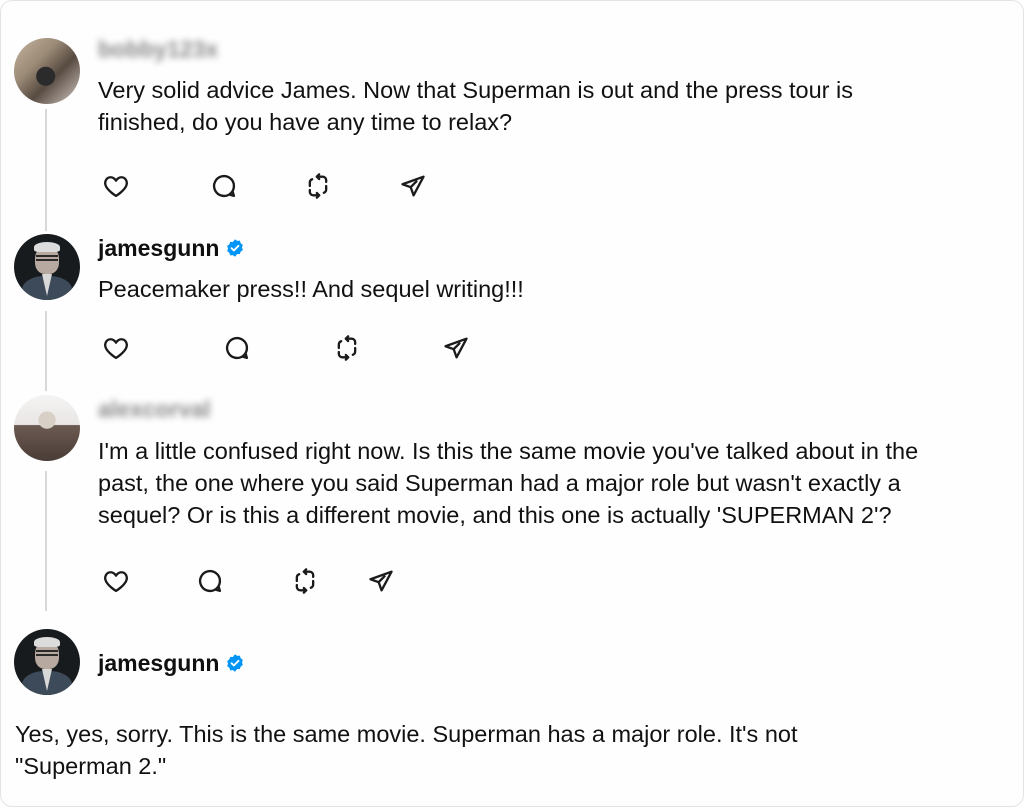 Image resolution: width=1024 pixels, height=807 pixels. Describe the element at coordinates (154, 409) in the screenshot. I see `username: alexcorval` at that location.